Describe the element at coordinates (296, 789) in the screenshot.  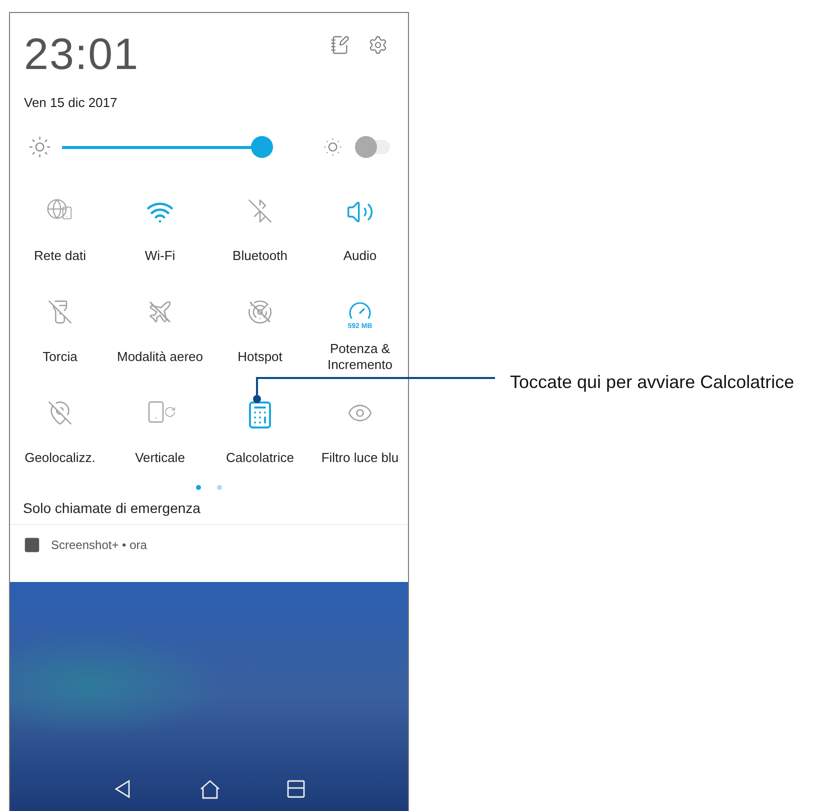
I see `recent-apps-button` at that location.